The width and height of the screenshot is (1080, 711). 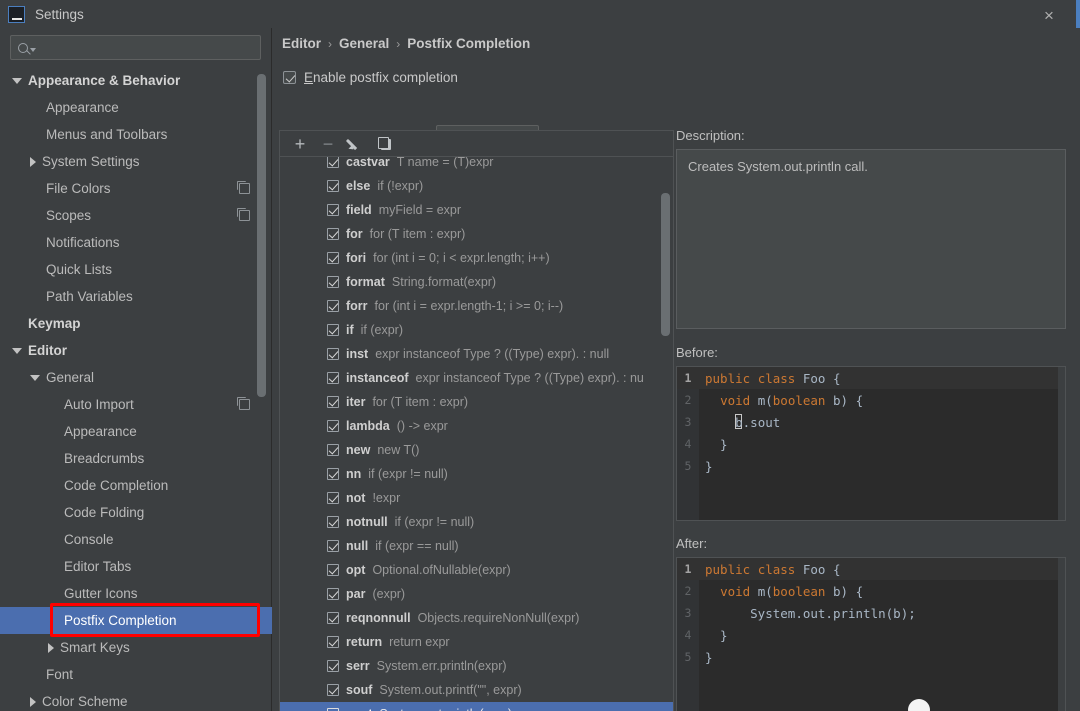 What do you see at coordinates (136, 161) in the screenshot?
I see `sidebar-item-system-settings: System Settings` at bounding box center [136, 161].